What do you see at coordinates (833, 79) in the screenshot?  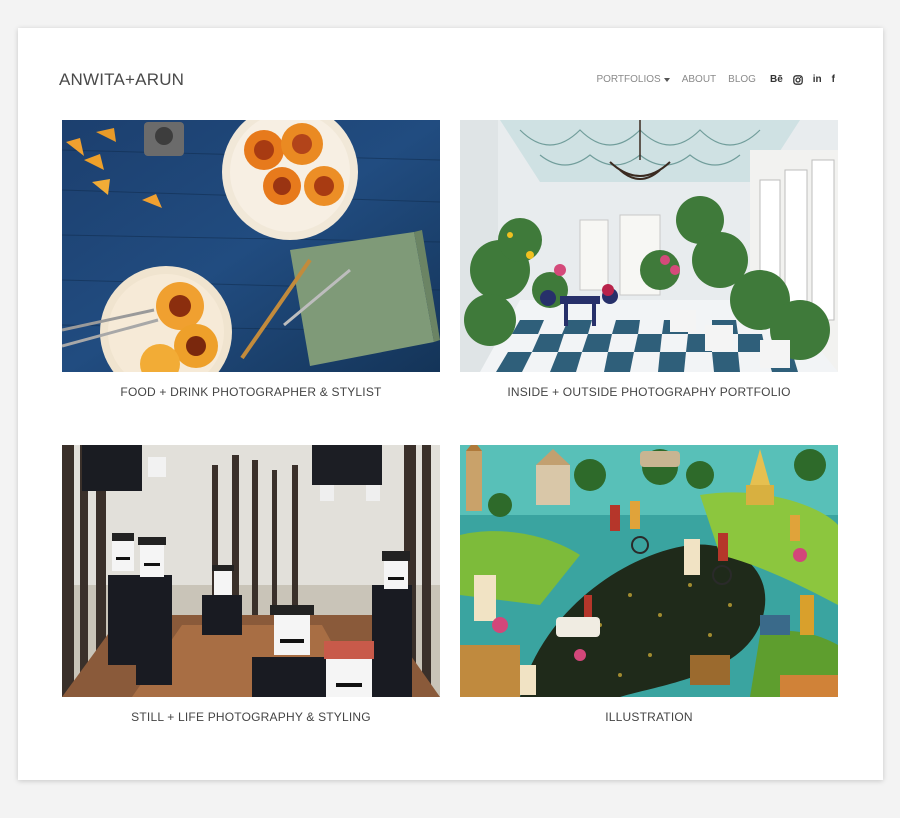 I see `facebook-icon: f` at bounding box center [833, 79].